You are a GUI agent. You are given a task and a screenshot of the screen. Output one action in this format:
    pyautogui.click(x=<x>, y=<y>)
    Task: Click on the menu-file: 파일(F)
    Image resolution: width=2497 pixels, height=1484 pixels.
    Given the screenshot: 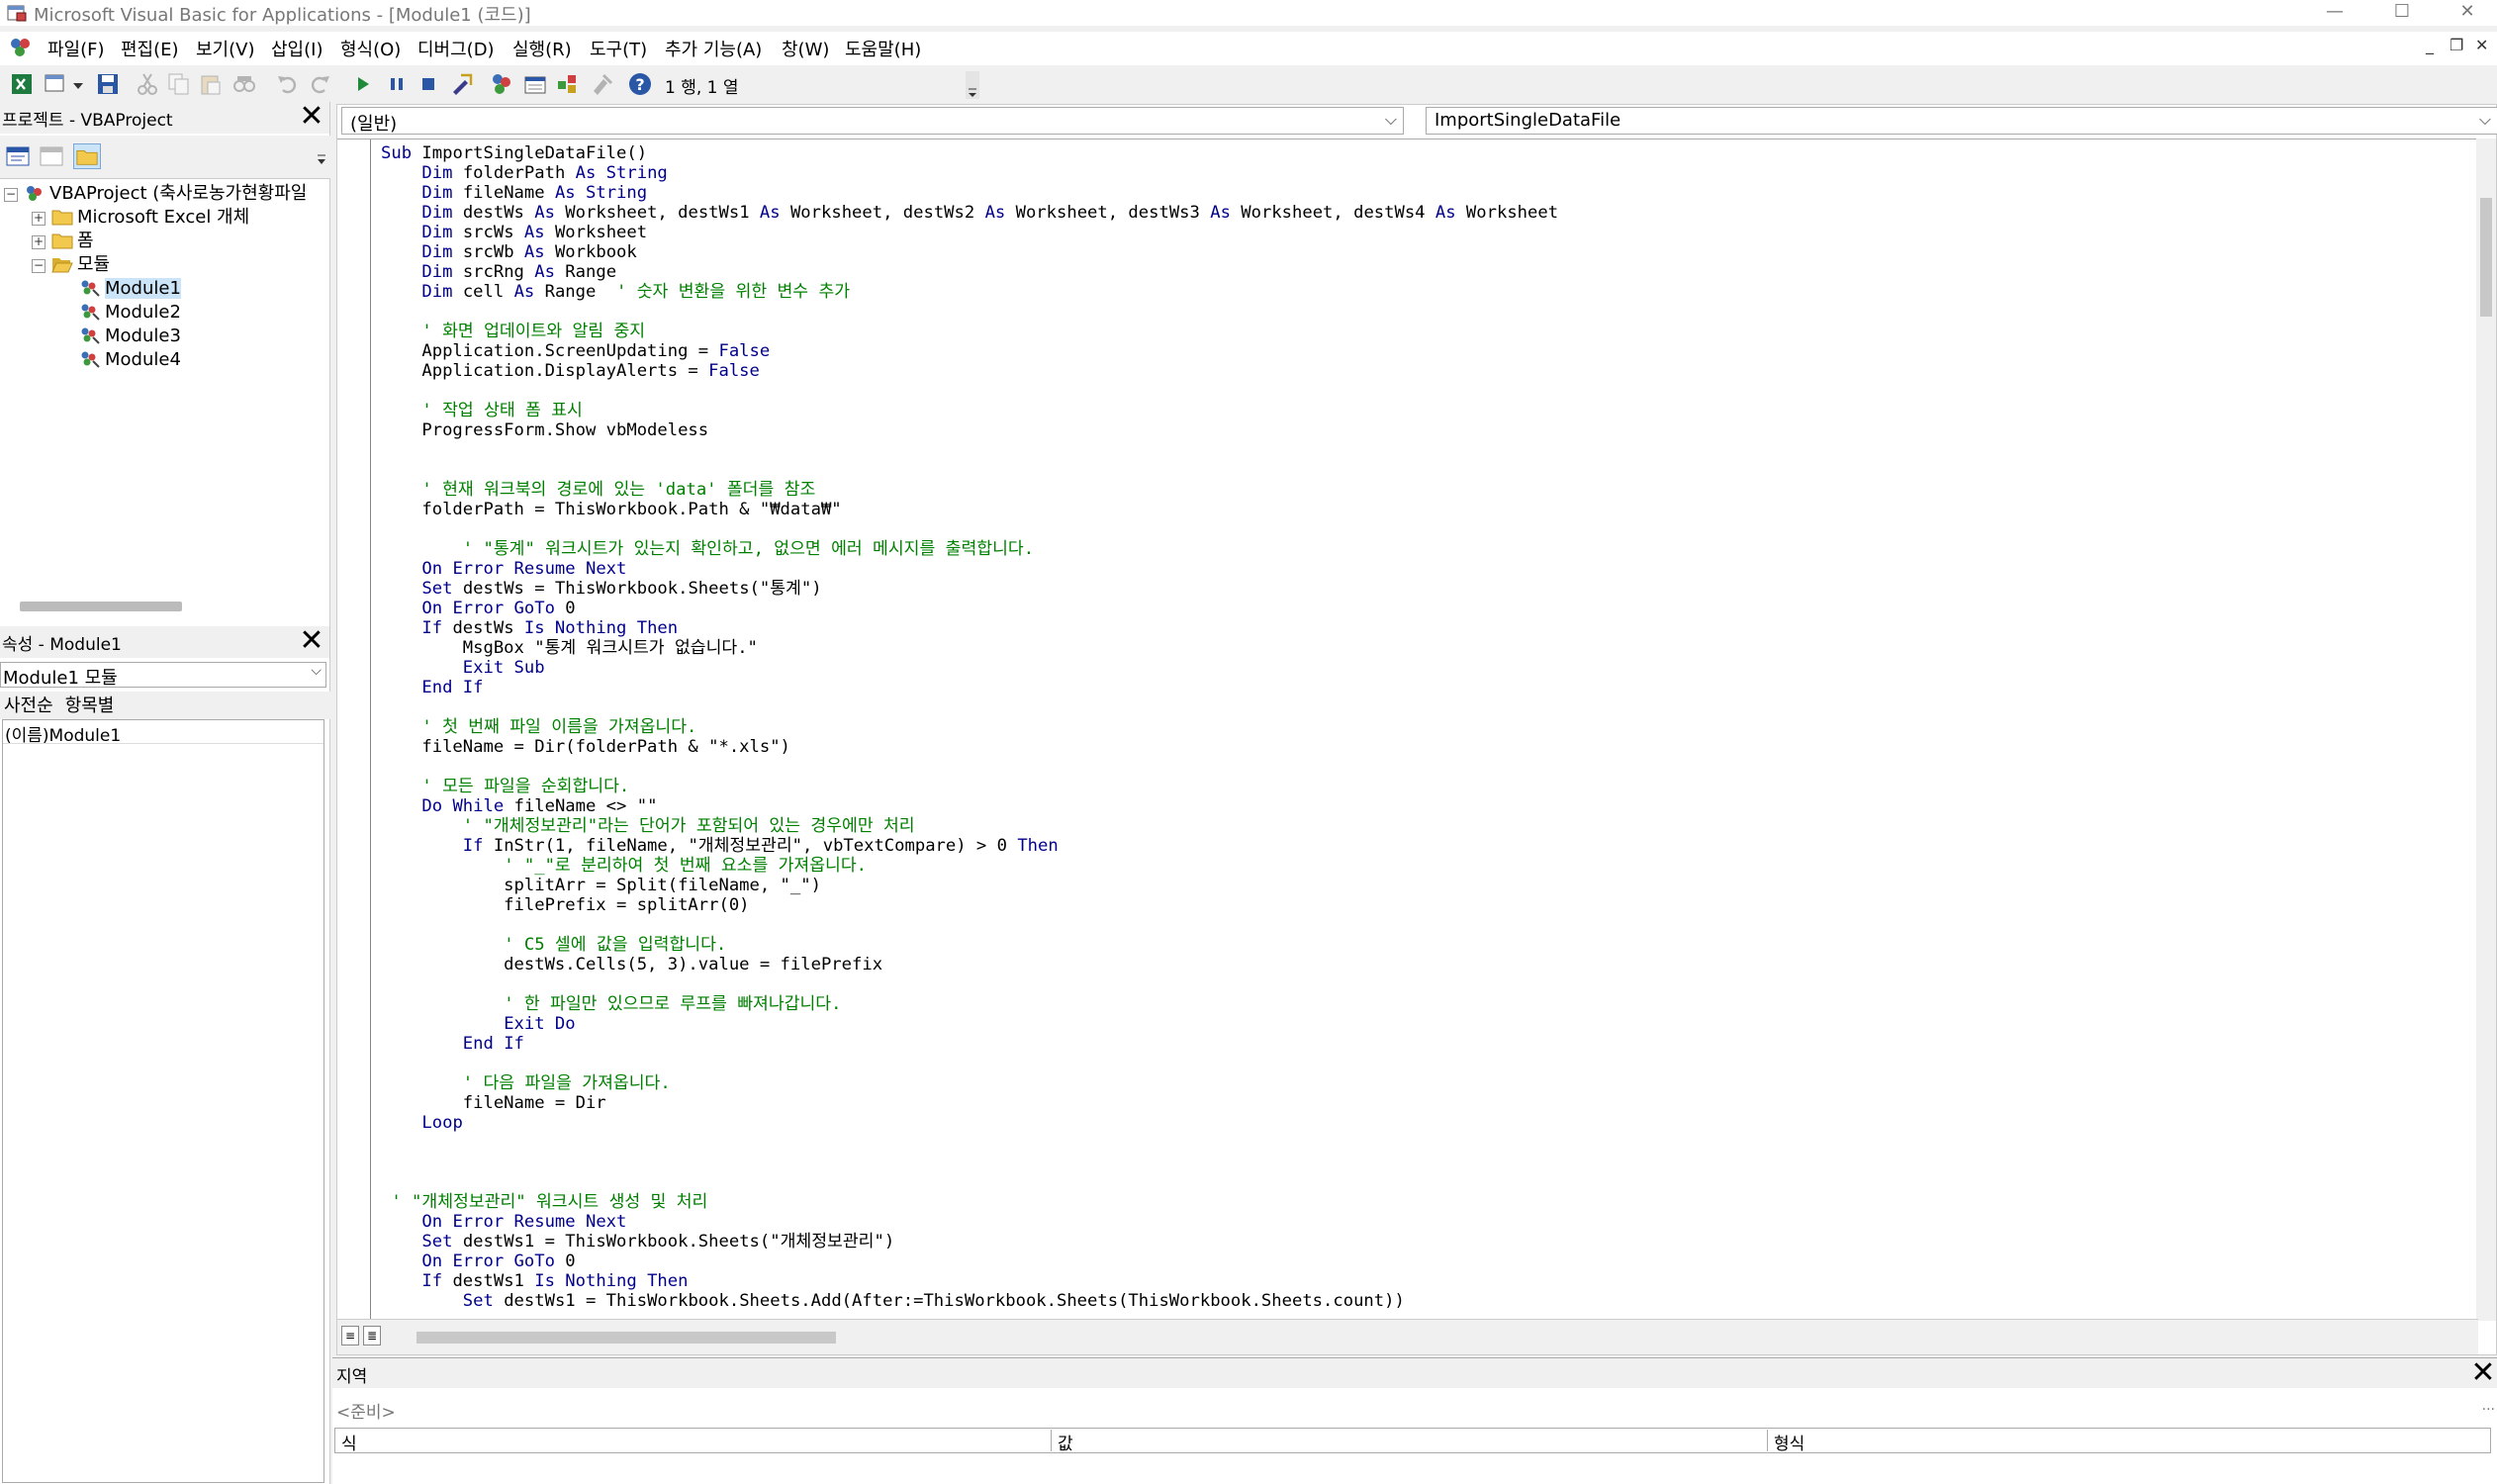 What is the action you would take?
    pyautogui.click(x=76, y=48)
    